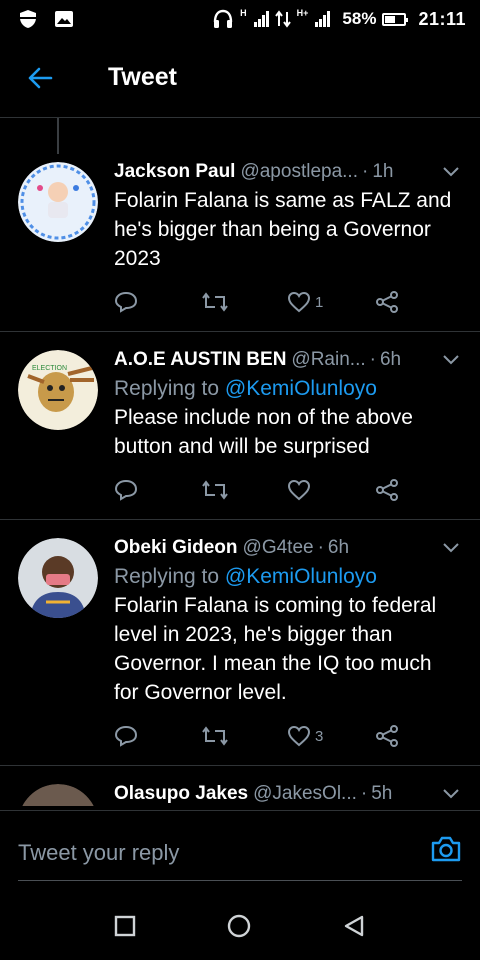 The height and width of the screenshot is (960, 480). What do you see at coordinates (275, 605) in the screenshot?
I see `tweet-text-line: Folarin Falana is coming to federal` at bounding box center [275, 605].